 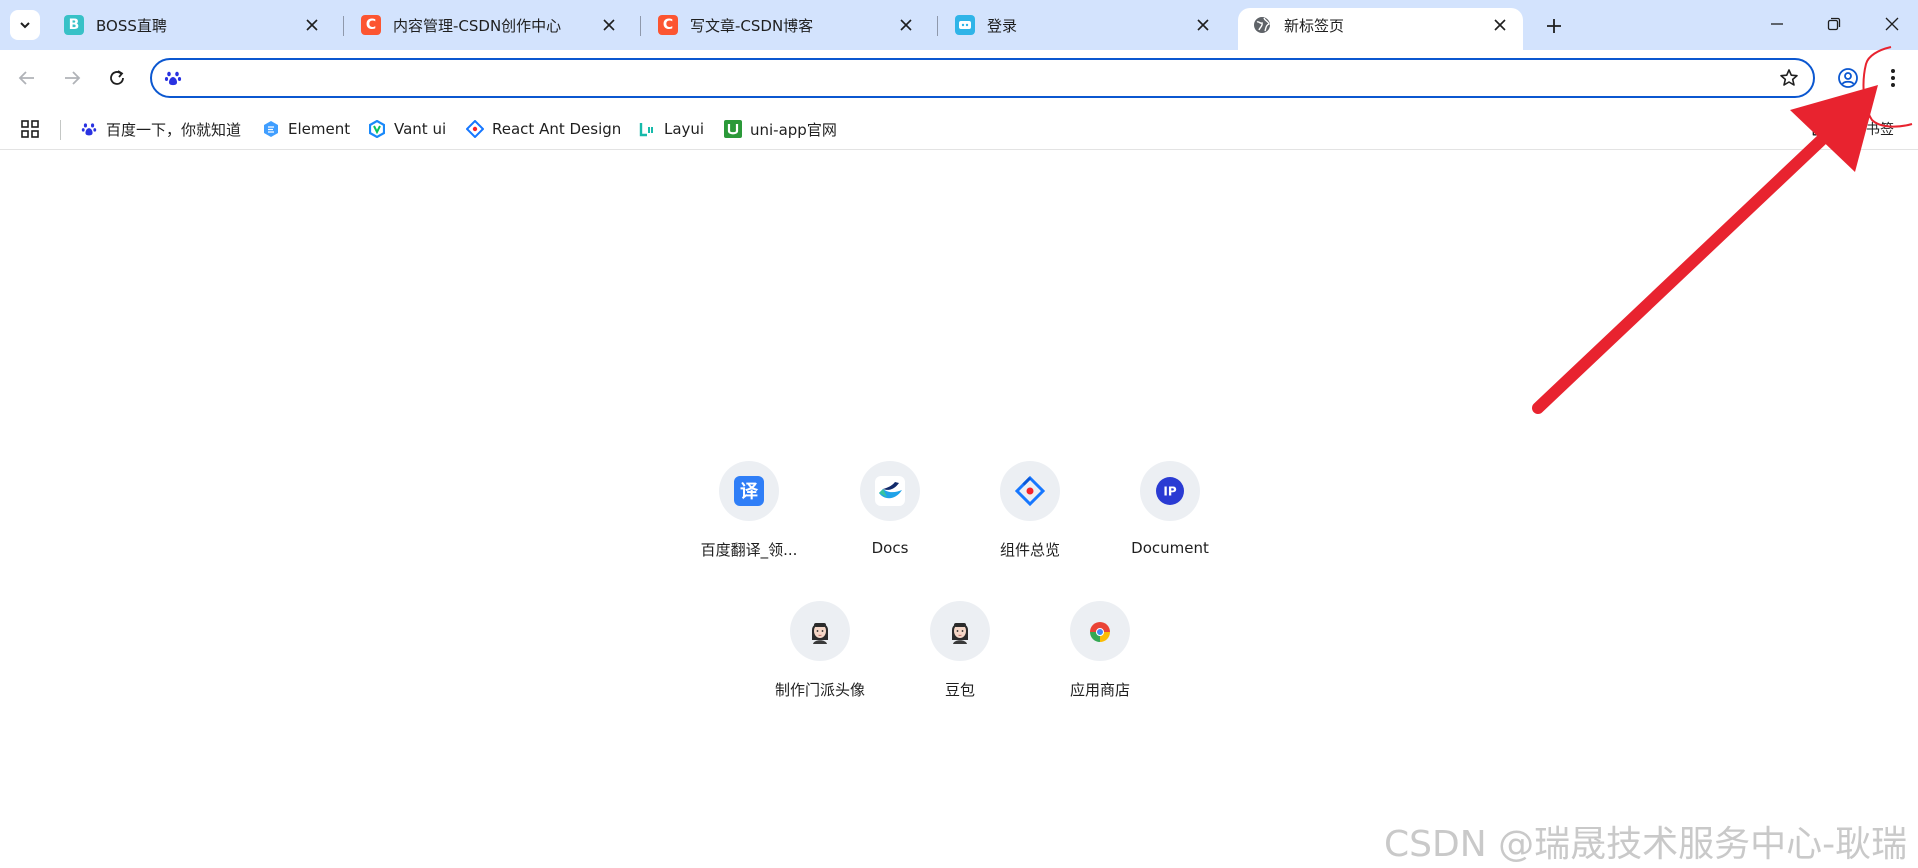 I want to click on profile-icon, so click(x=1848, y=78).